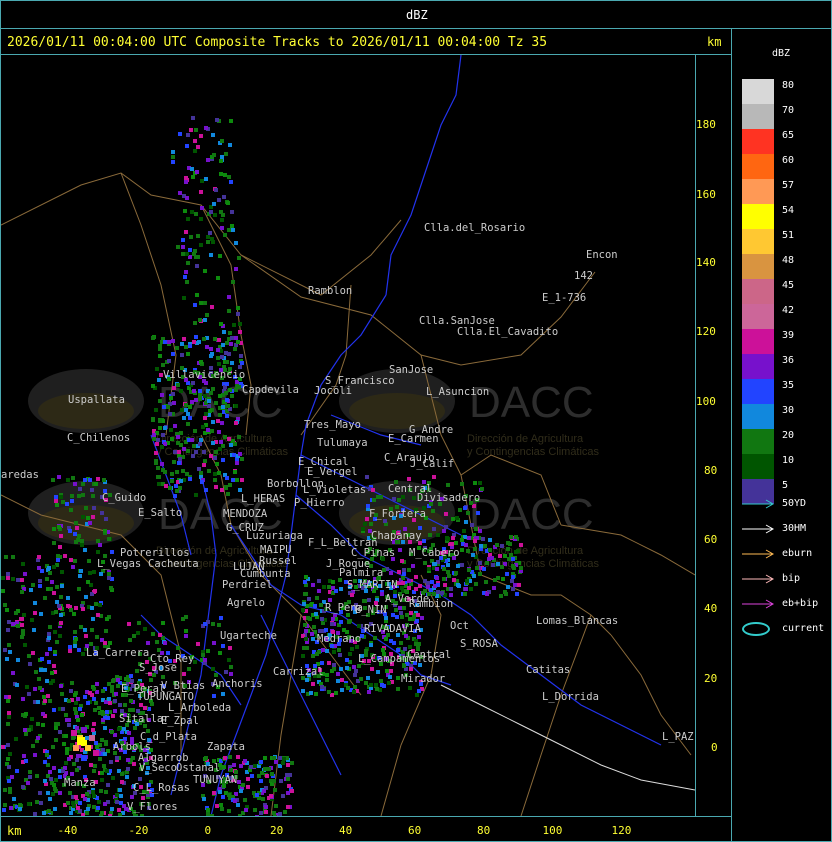 The width and height of the screenshot is (832, 842). Describe the element at coordinates (393, 629) in the screenshot. I see `place-label: RIVADAVIA` at that location.